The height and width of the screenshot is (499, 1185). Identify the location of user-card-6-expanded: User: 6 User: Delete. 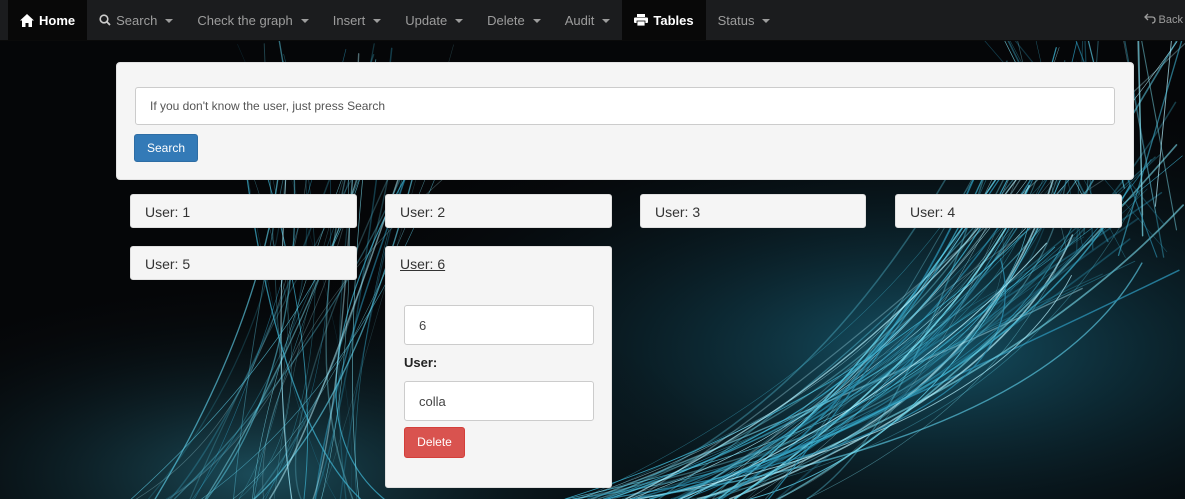
(498, 367).